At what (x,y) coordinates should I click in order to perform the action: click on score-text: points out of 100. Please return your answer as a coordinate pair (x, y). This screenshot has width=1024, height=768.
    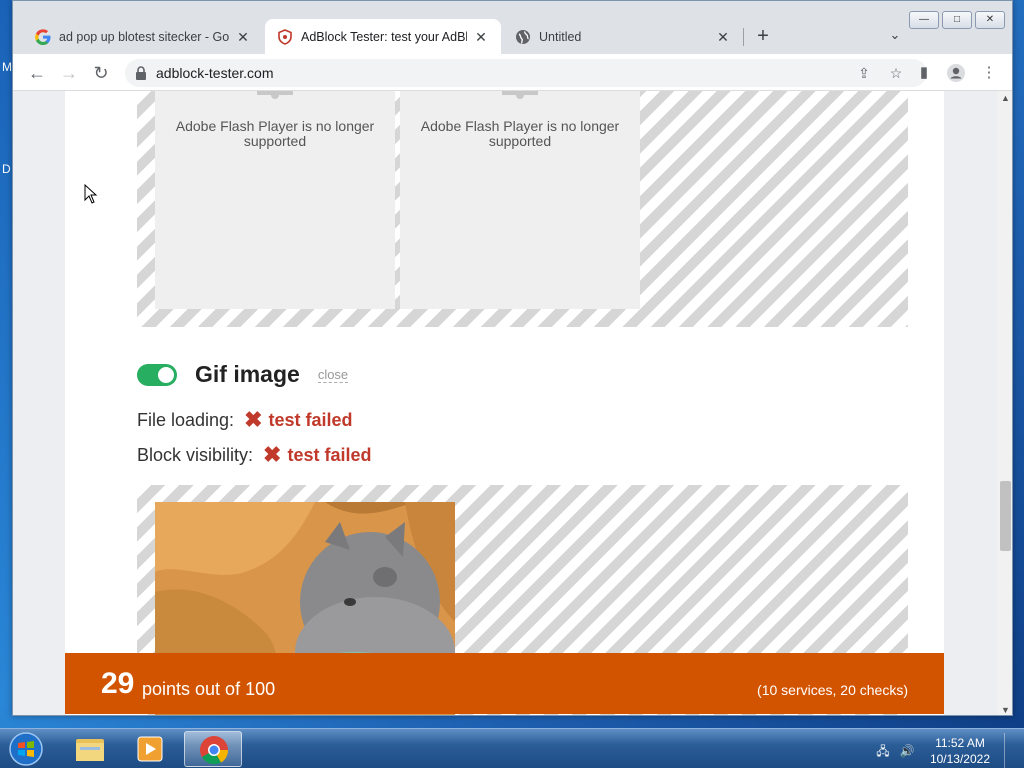
    Looking at the image, I should click on (209, 689).